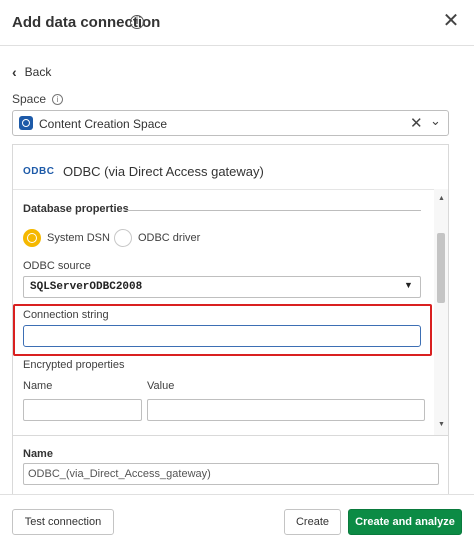 This screenshot has width=474, height=547. What do you see at coordinates (230, 123) in the screenshot?
I see `space-select: Content Creation Space ✕ ⌄` at bounding box center [230, 123].